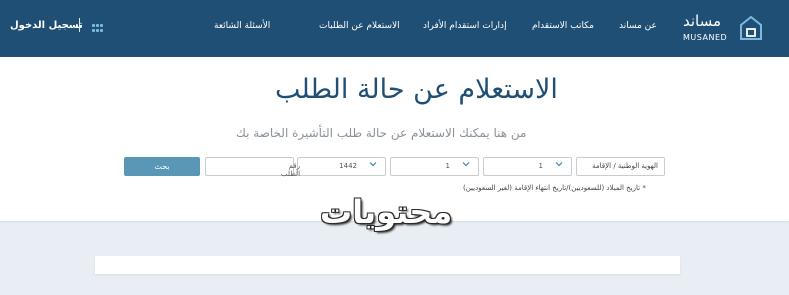 The image size is (789, 295). I want to click on content-card, so click(387, 265).